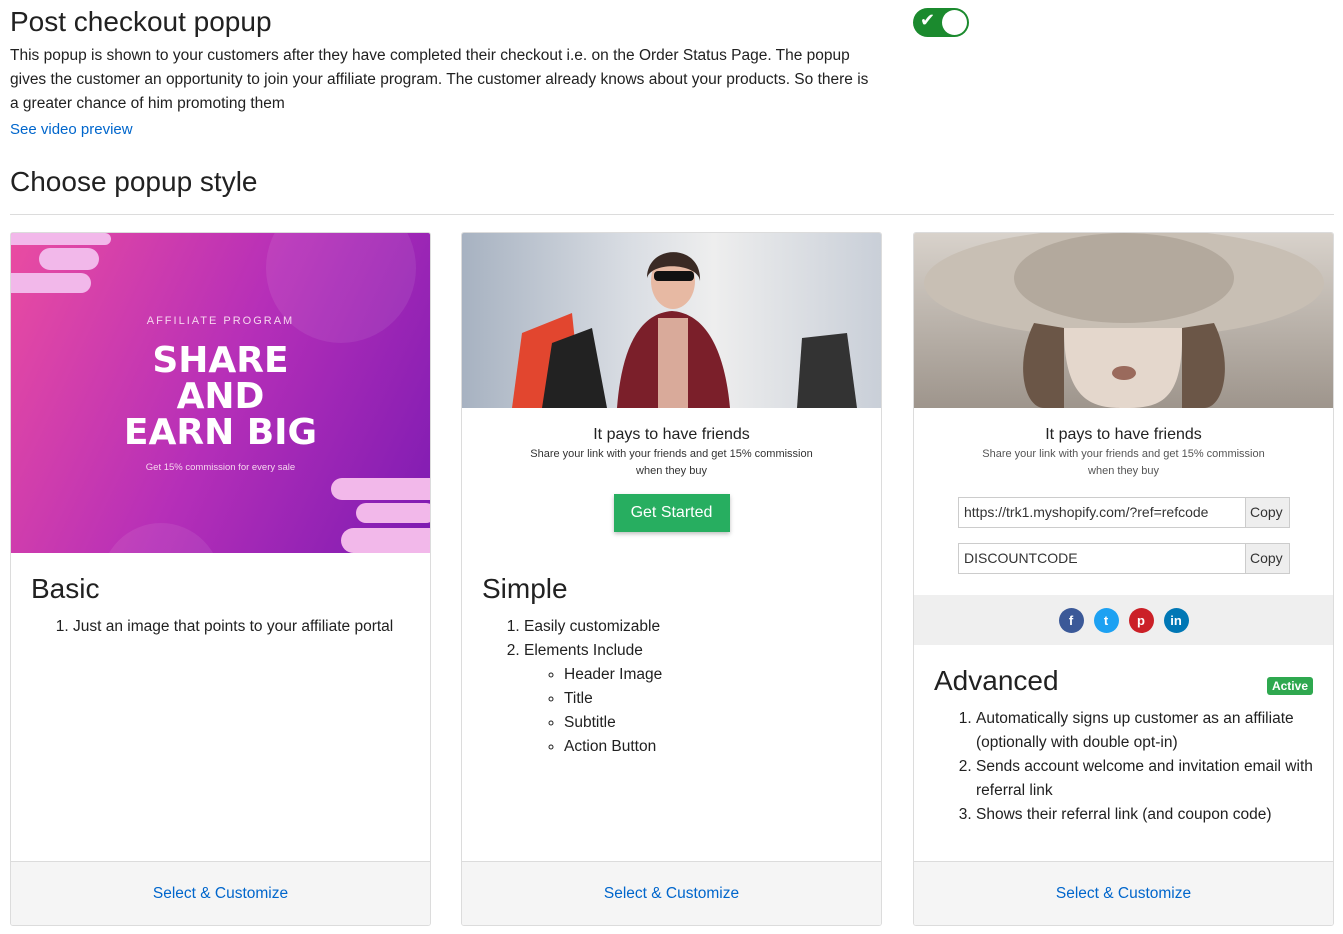  What do you see at coordinates (71, 129) in the screenshot?
I see `see-video-preview-link: See video preview` at bounding box center [71, 129].